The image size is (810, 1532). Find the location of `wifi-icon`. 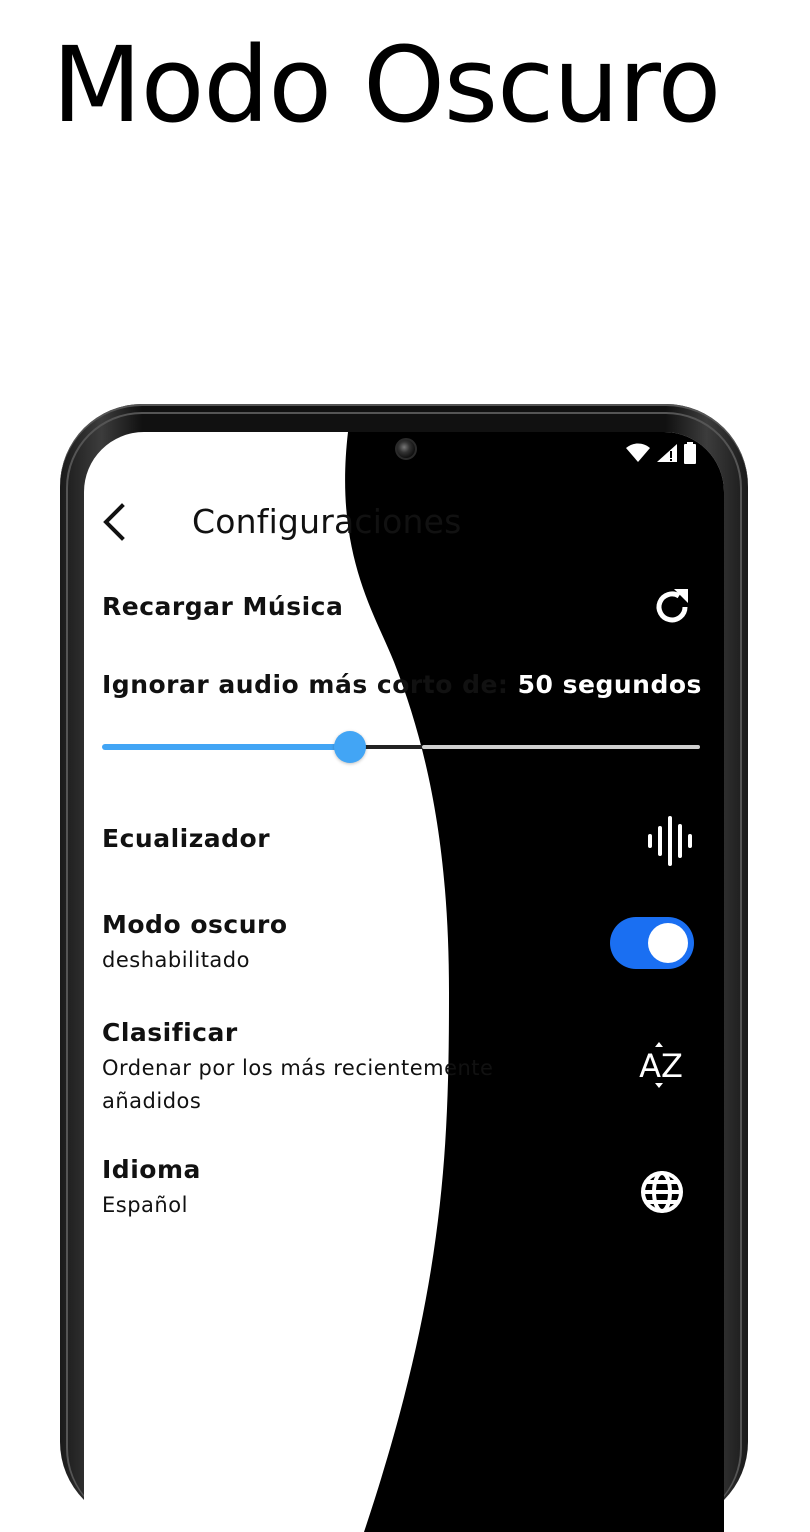

wifi-icon is located at coordinates (638, 452).